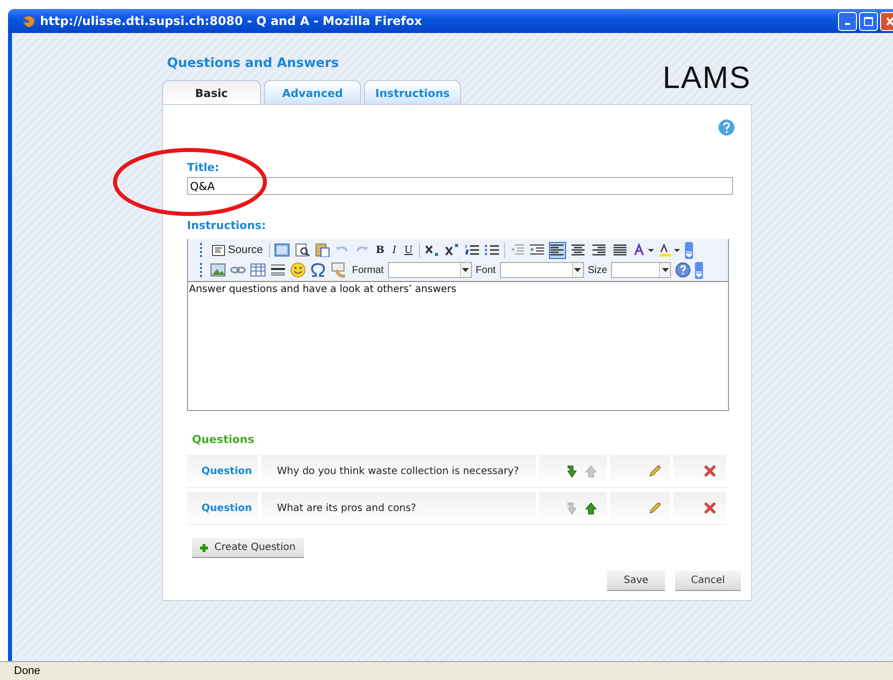 This screenshot has width=893, height=680. Describe the element at coordinates (204, 548) in the screenshot. I see `plus-icon` at that location.